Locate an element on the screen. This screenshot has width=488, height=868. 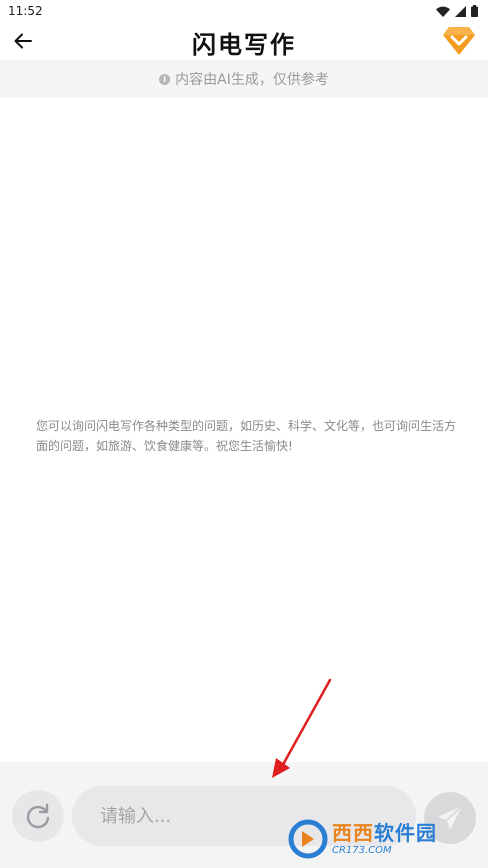
watermark-title: 西西软件园 is located at coordinates (384, 833).